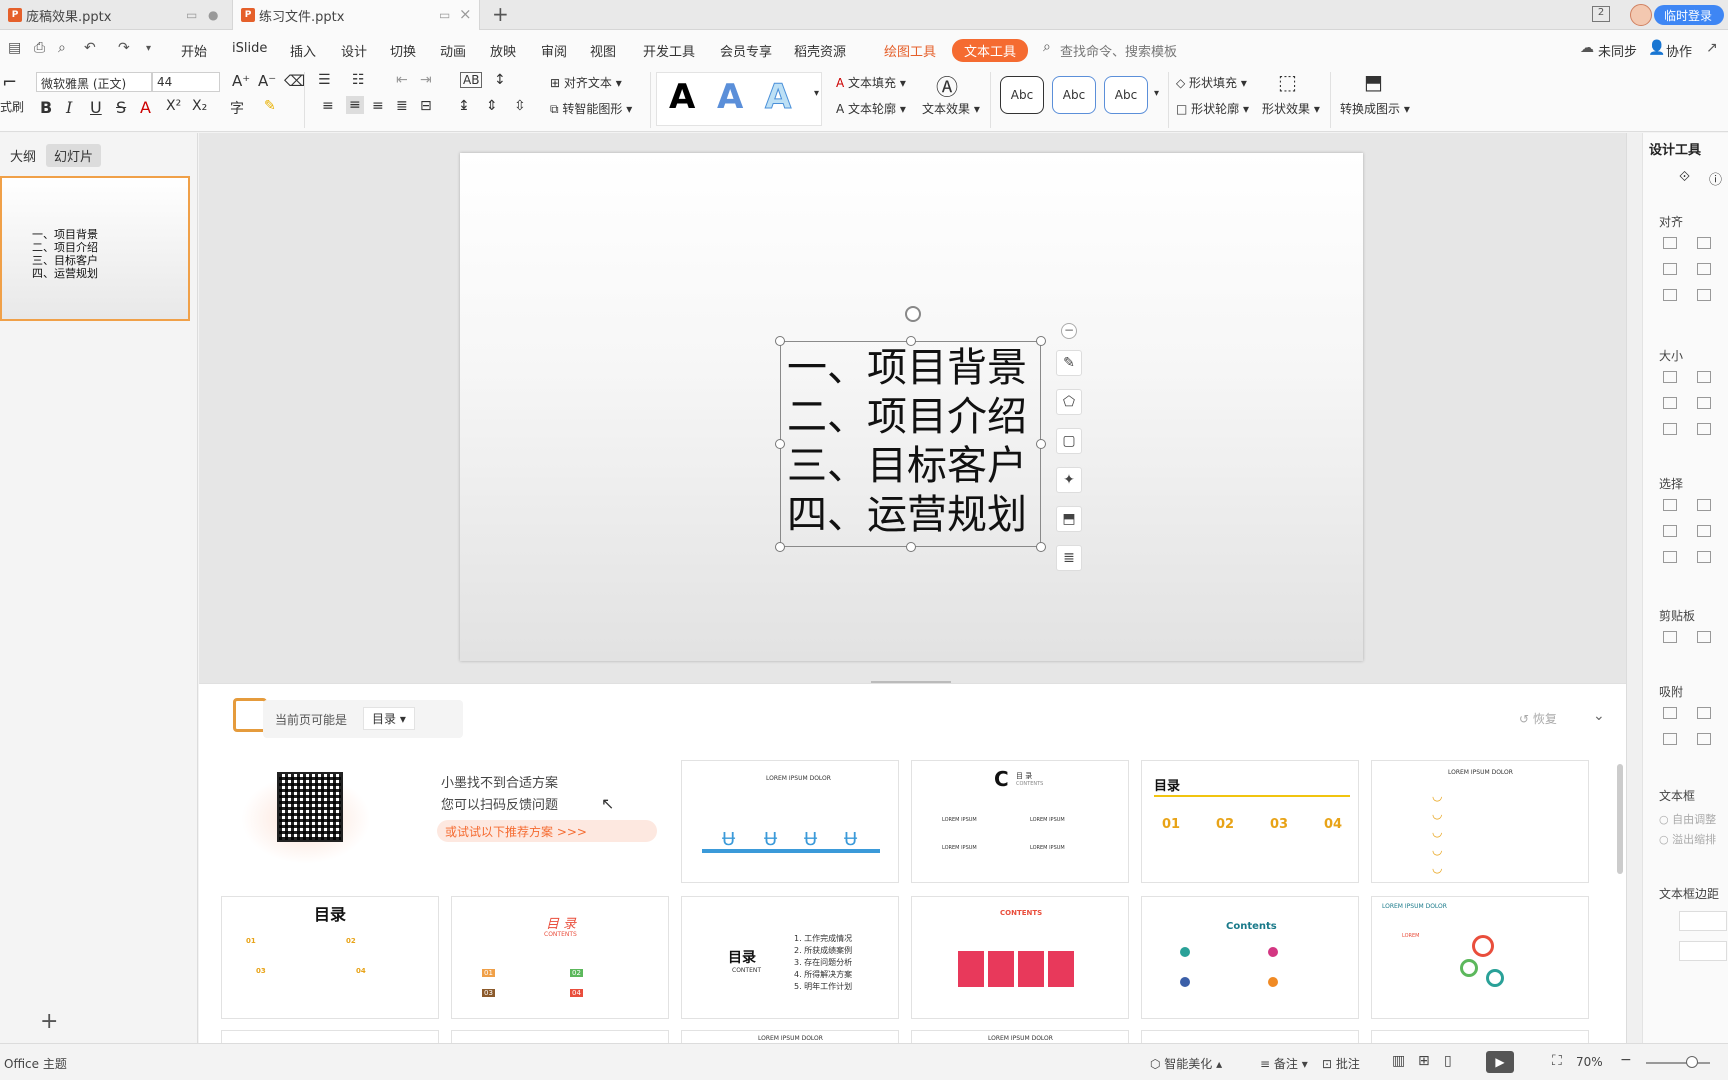 This screenshot has height=1080, width=1728. What do you see at coordinates (356, 15) in the screenshot?
I see `tab-practice-file: P 练习文件.pptx ▭ ×` at bounding box center [356, 15].